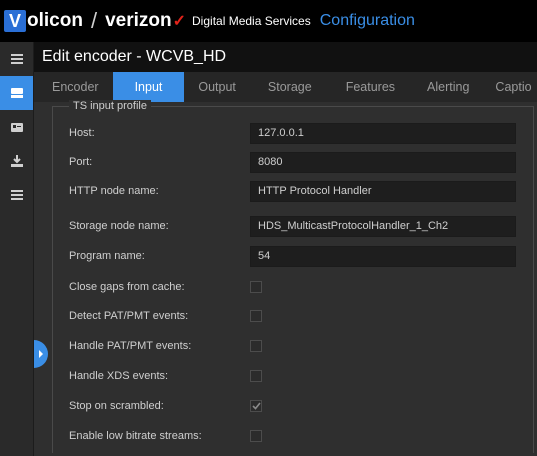  I want to click on chevron-right-icon, so click(41, 354).